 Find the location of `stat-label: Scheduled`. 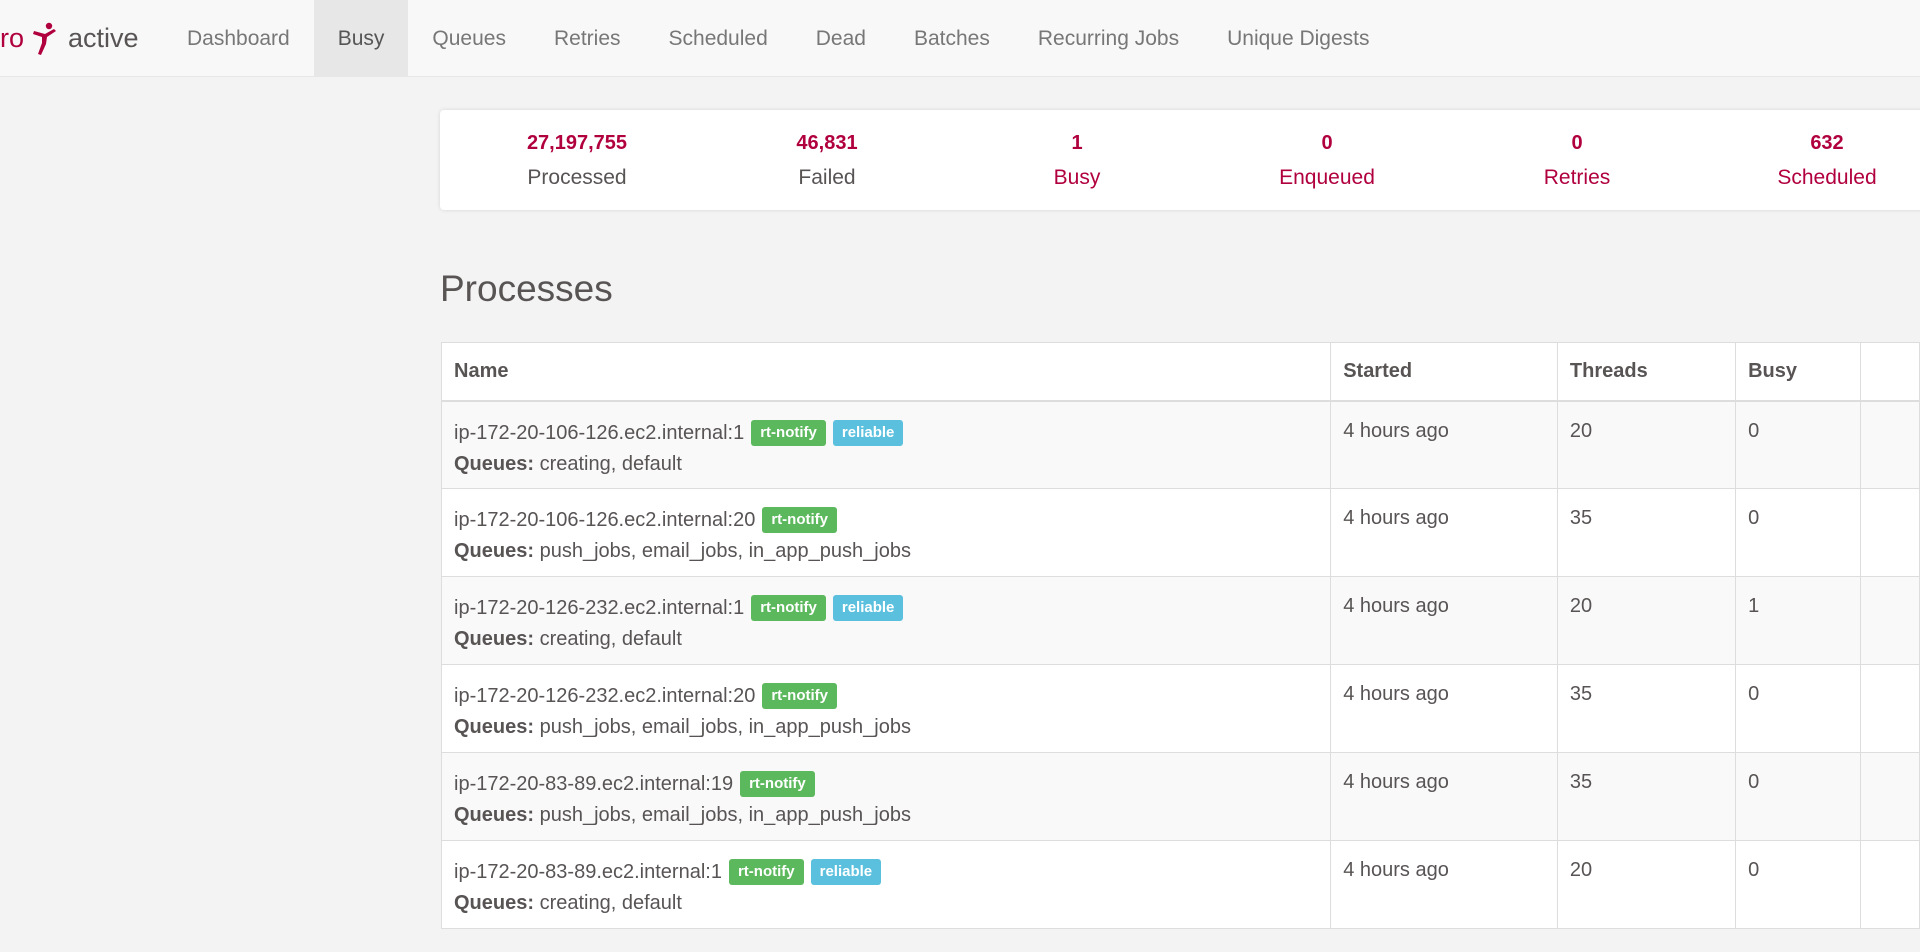

stat-label: Scheduled is located at coordinates (1827, 177).